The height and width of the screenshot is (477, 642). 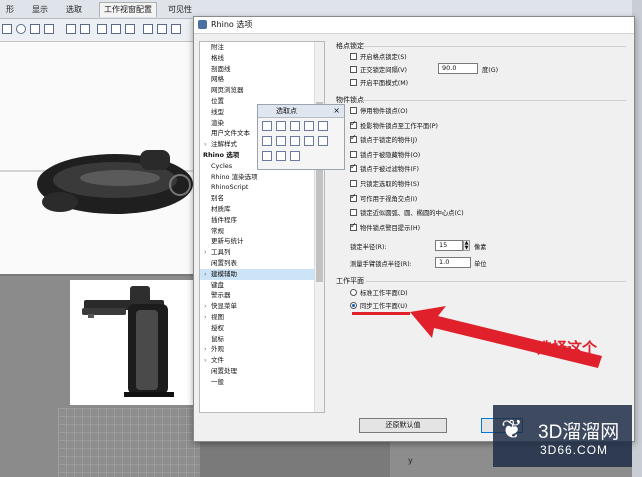 What do you see at coordinates (262, 90) in the screenshot?
I see `tree-item: 网页浏览器` at bounding box center [262, 90].